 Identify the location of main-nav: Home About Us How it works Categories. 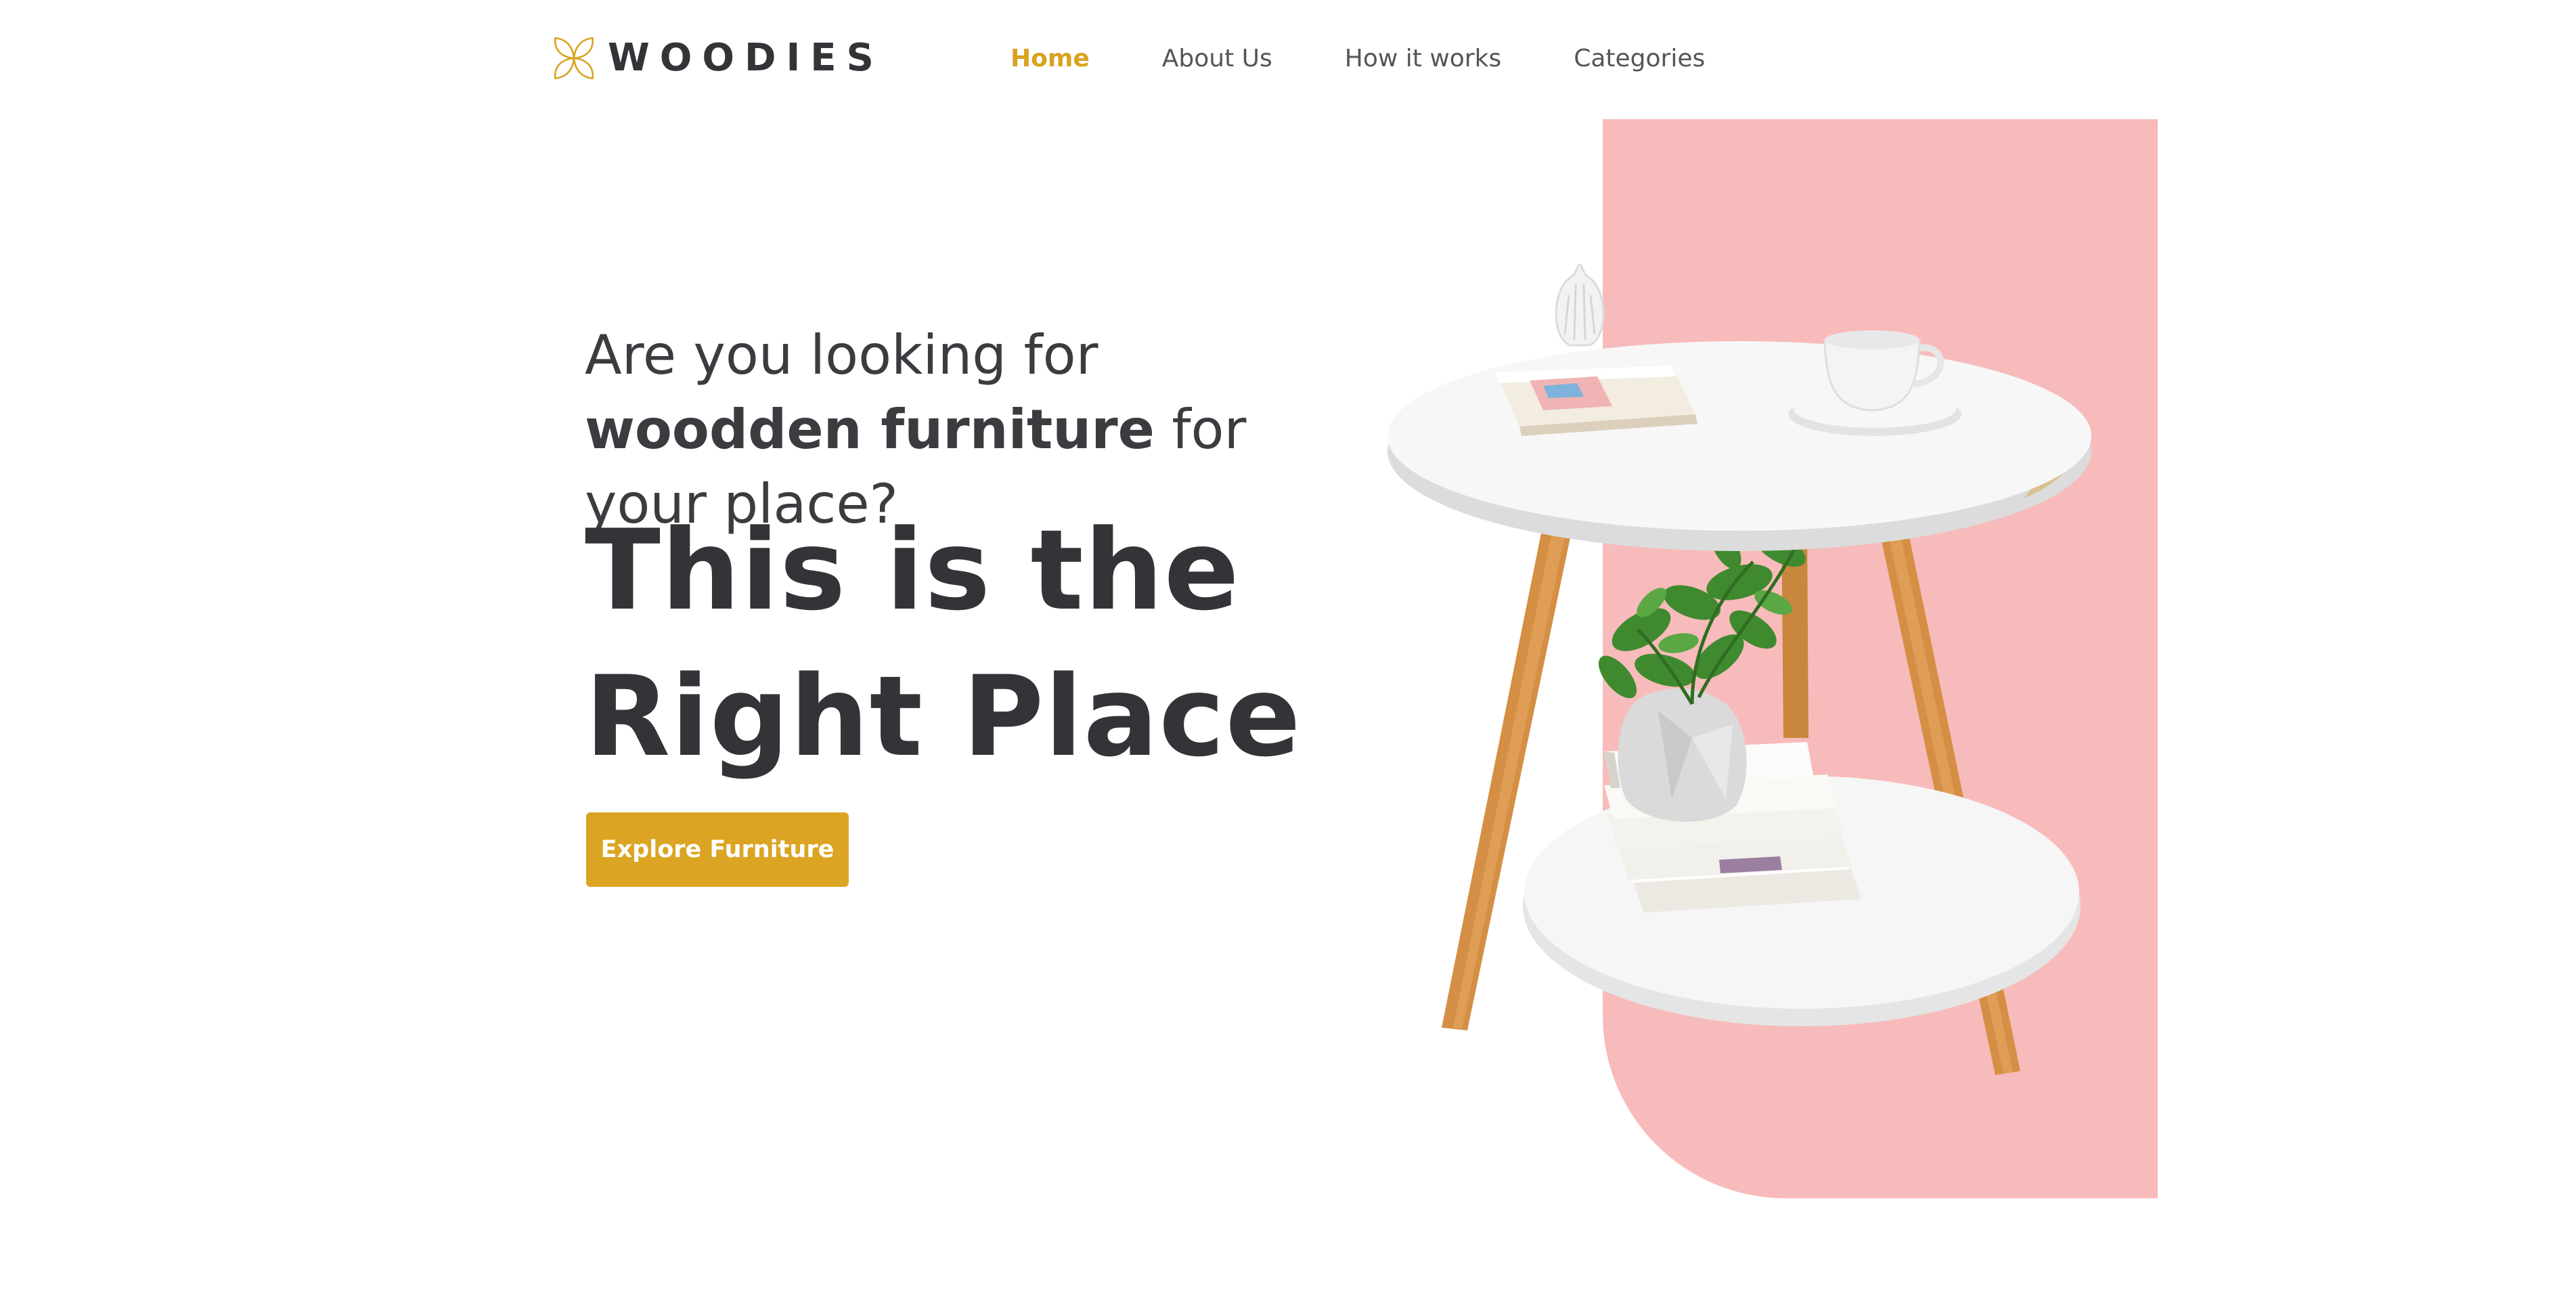
(1358, 58).